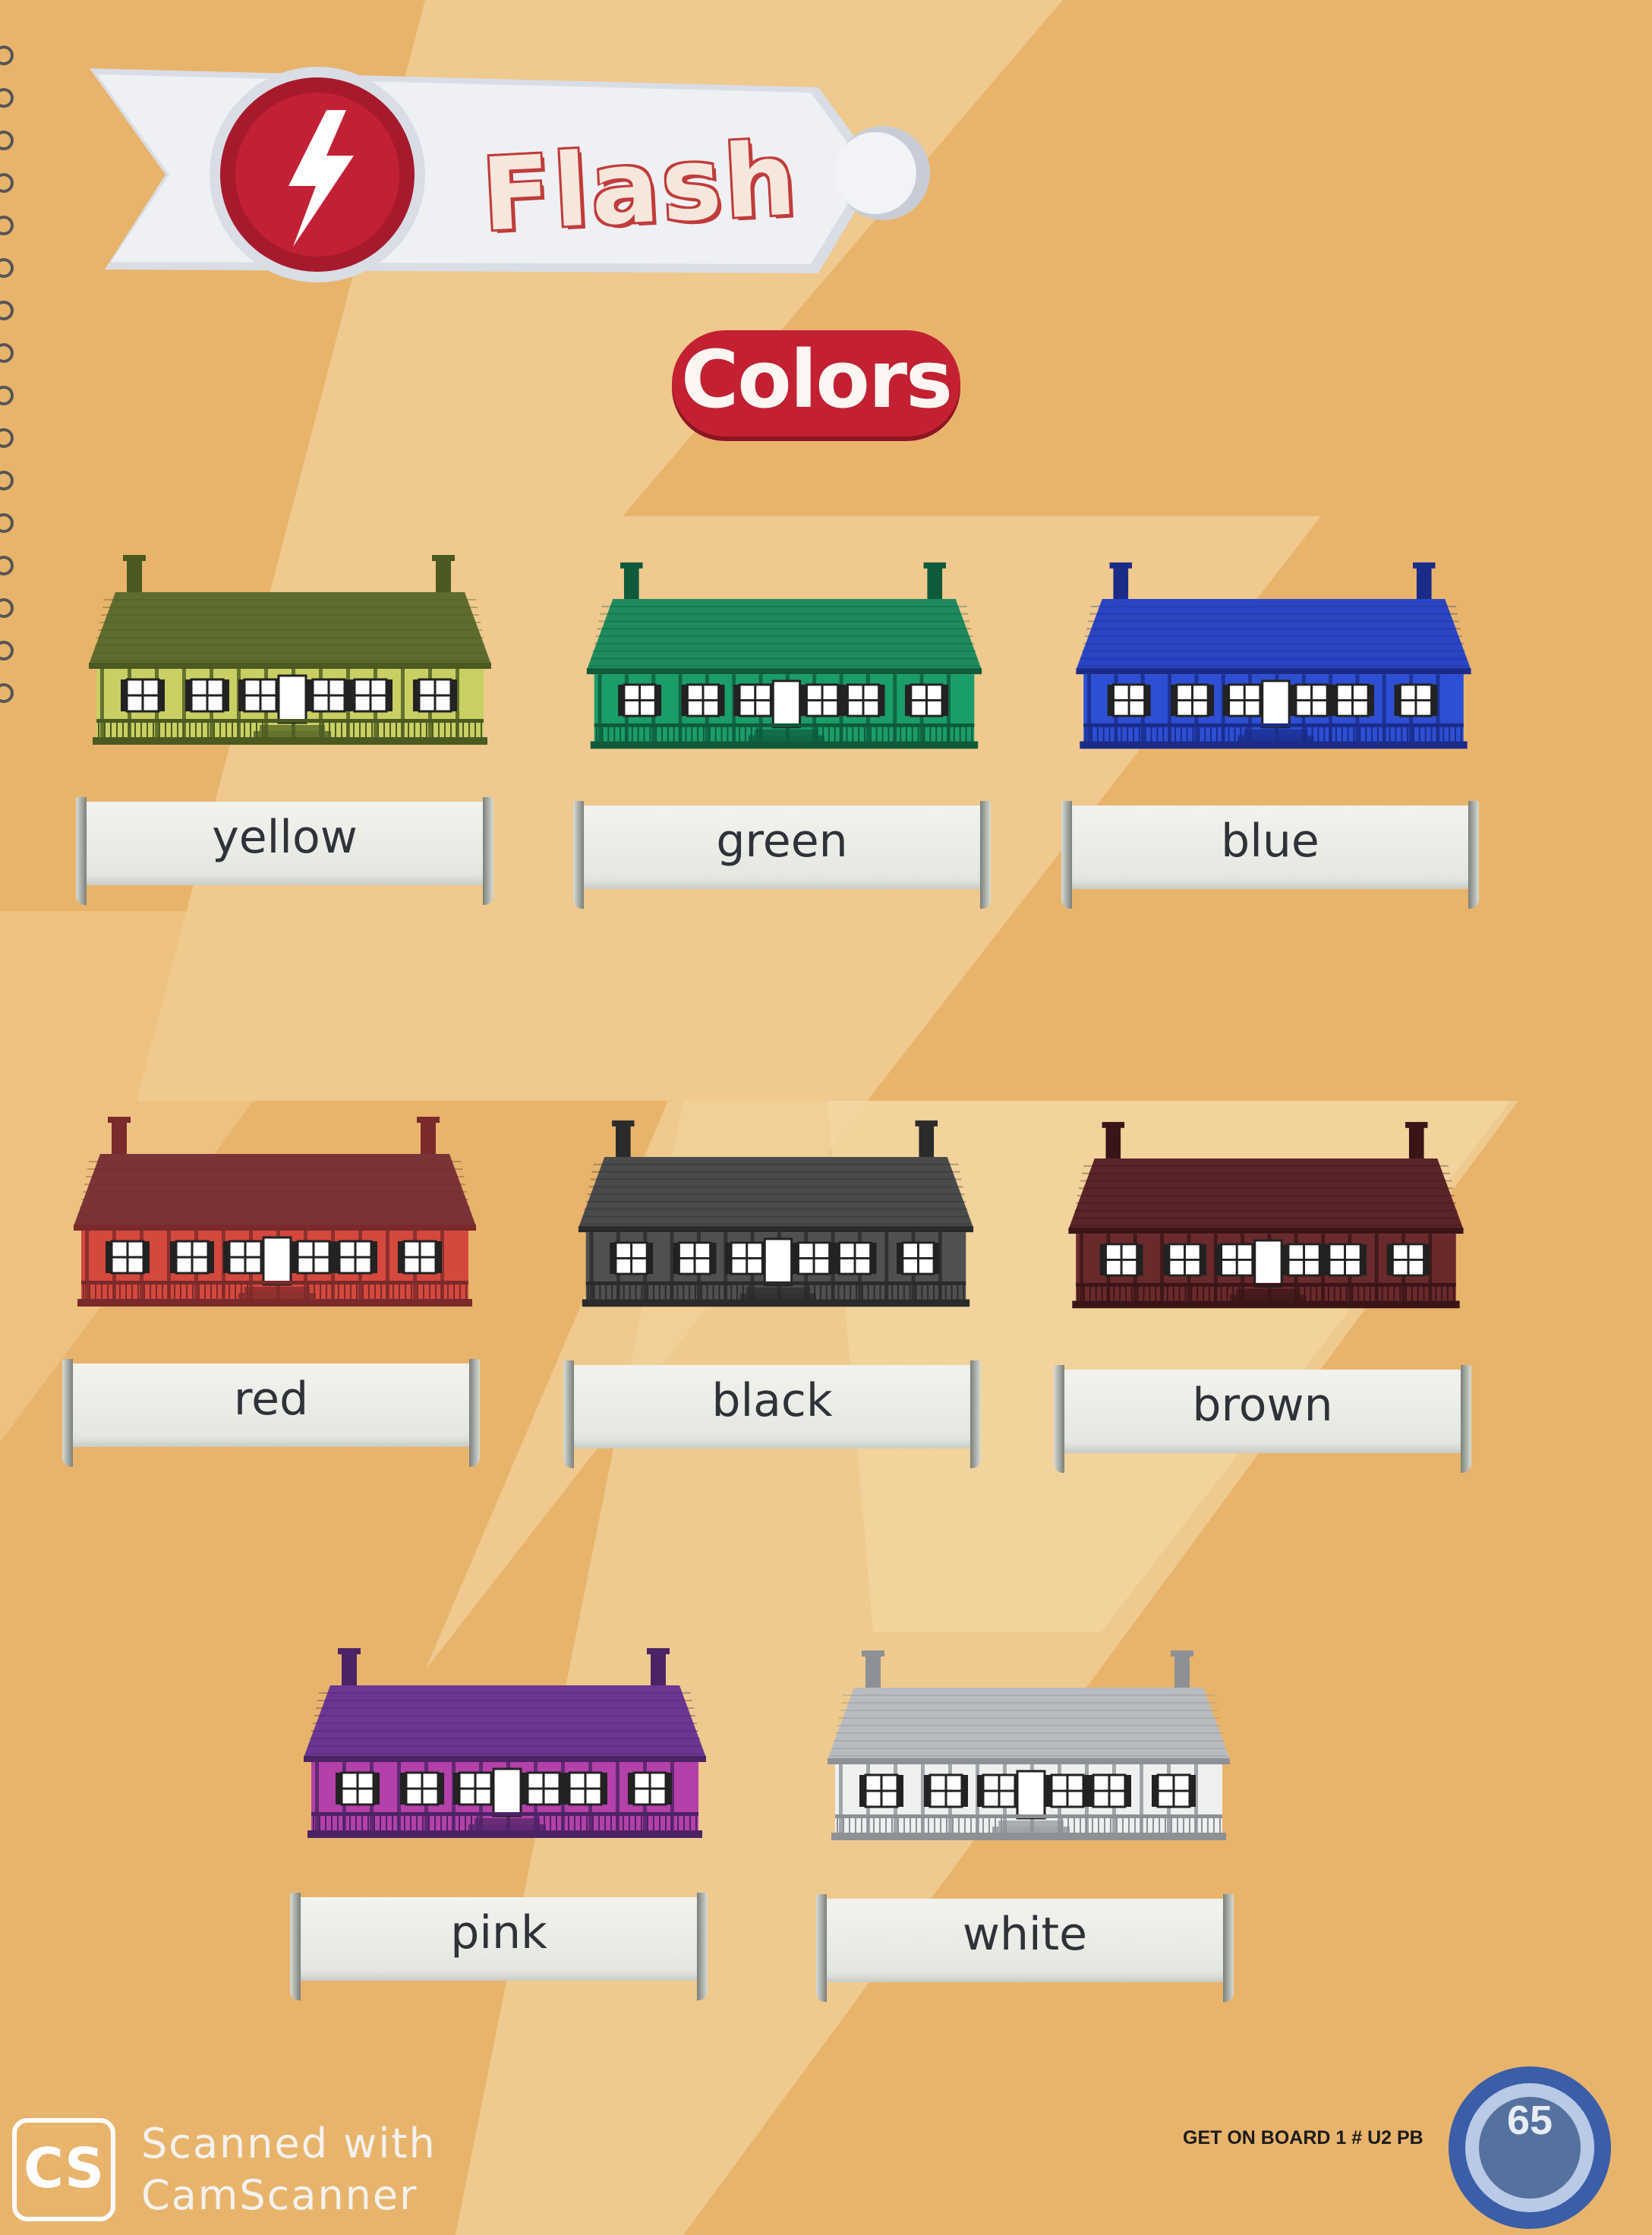  What do you see at coordinates (505, 1743) in the screenshot?
I see `house-image-pink` at bounding box center [505, 1743].